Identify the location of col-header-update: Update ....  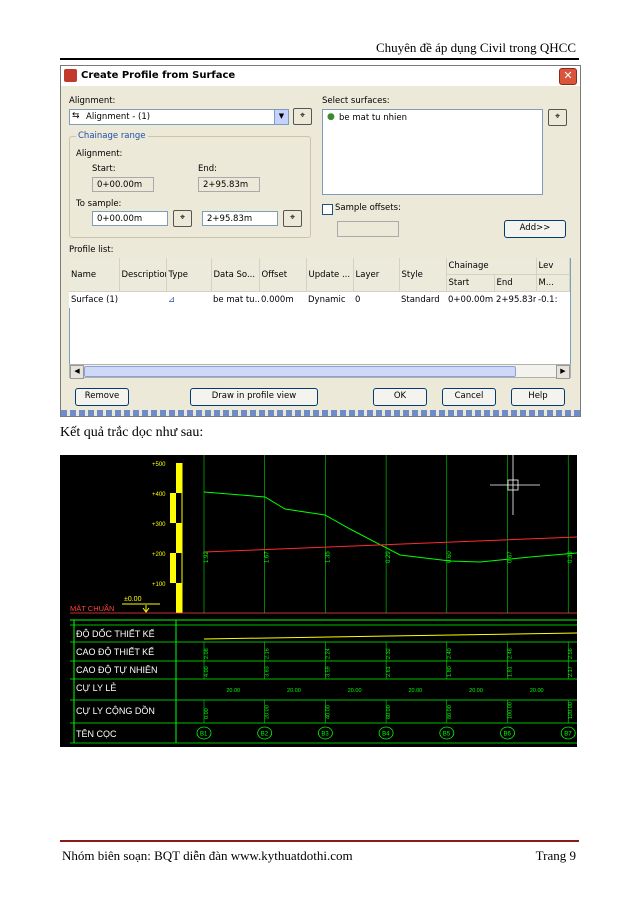
(330, 275).